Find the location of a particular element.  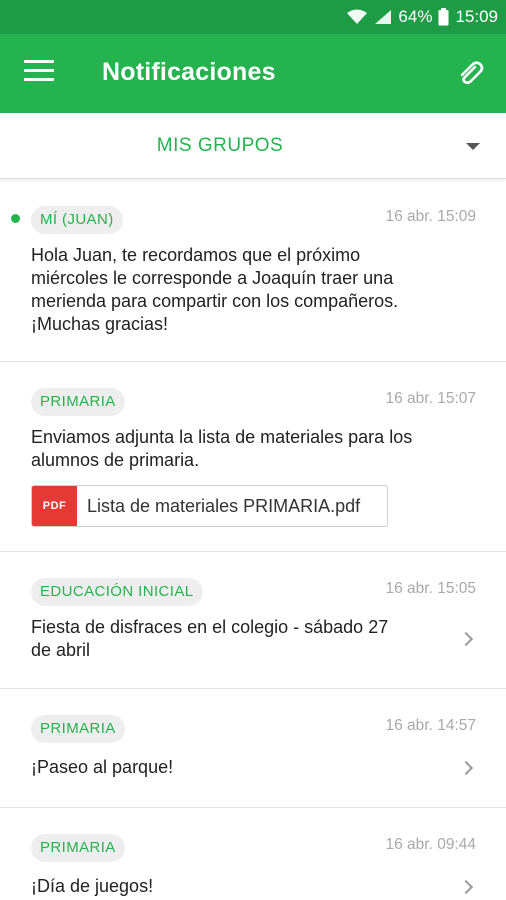

group-badge: MÍ (JUAN) is located at coordinates (77, 220).